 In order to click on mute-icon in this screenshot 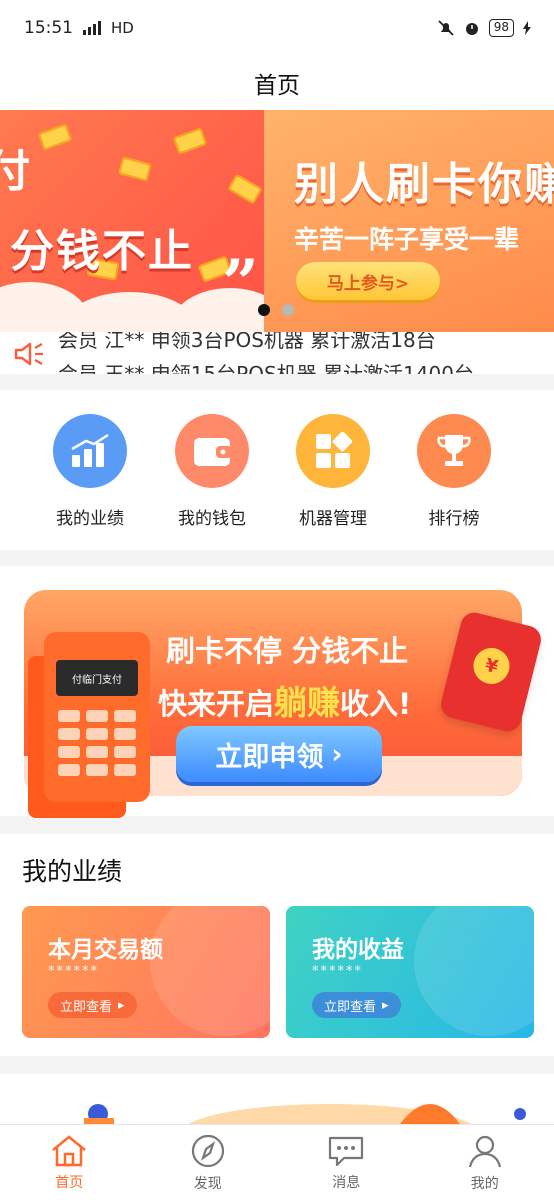, I will do `click(446, 28)`.